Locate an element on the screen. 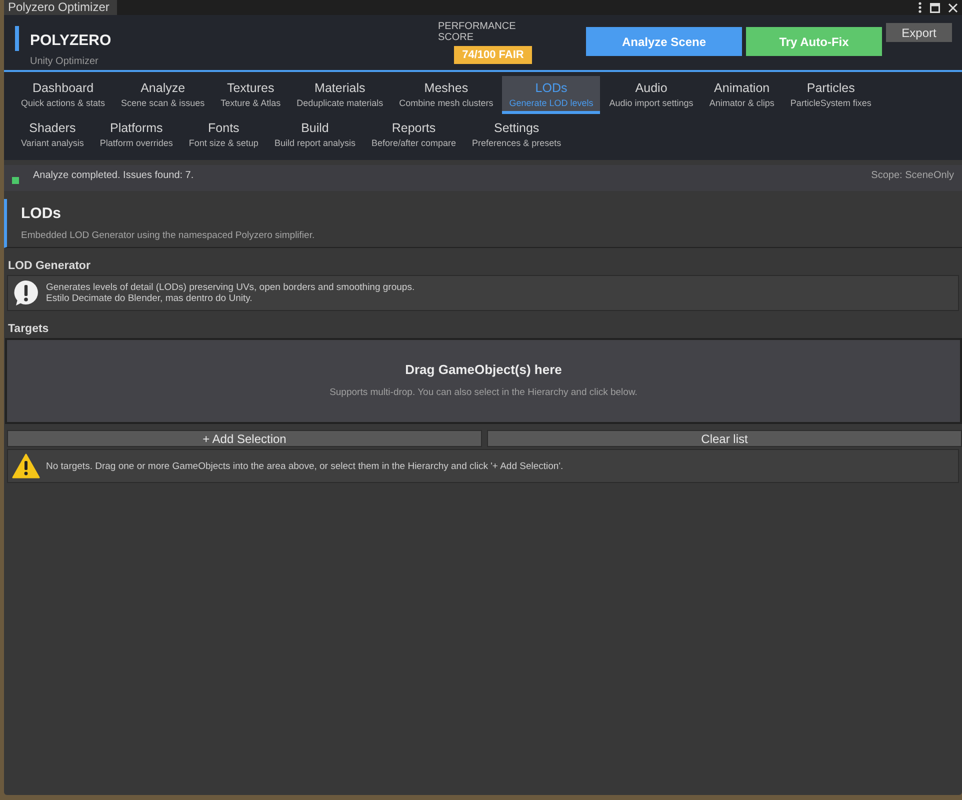  tab: Textures Texture & Atlas is located at coordinates (251, 95).